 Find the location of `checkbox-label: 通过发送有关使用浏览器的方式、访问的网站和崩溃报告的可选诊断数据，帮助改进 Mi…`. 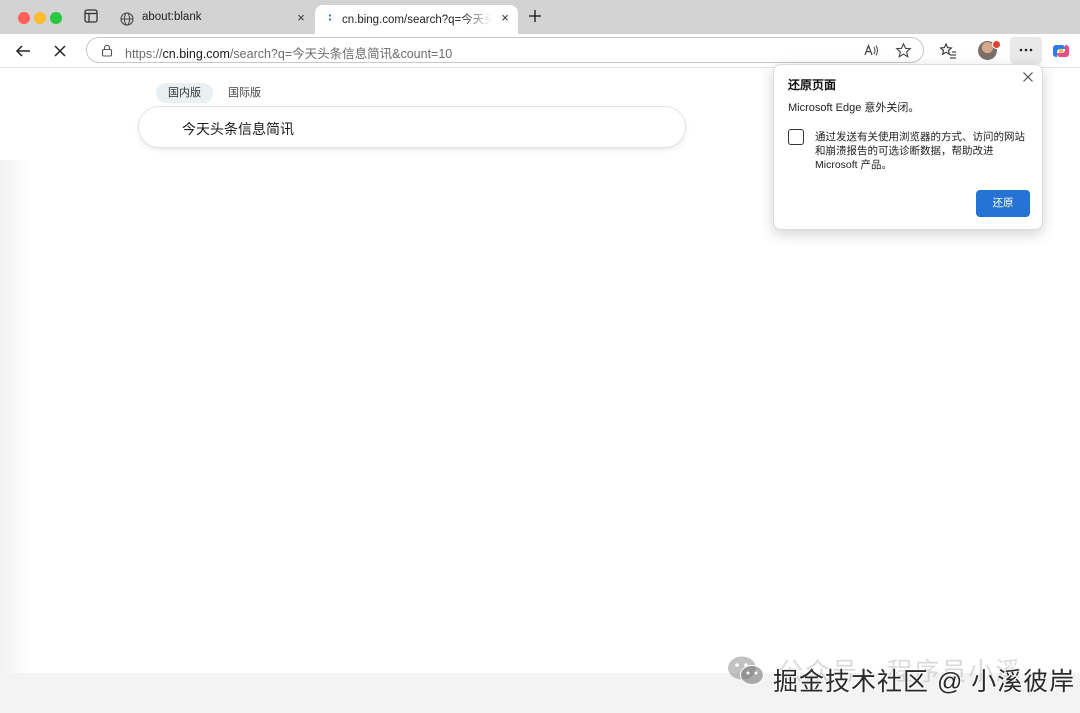

checkbox-label: 通过发送有关使用浏览器的方式、访问的网站和崩溃报告的可选诊断数据，帮助改进 Mi… is located at coordinates (920, 151).